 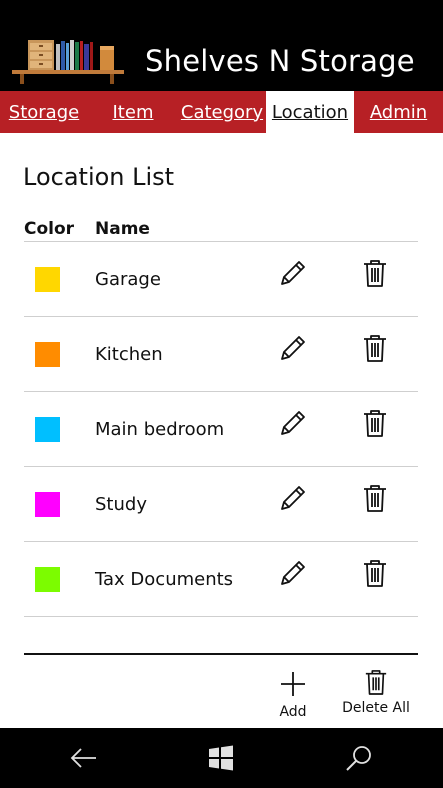 I want to click on app-header: Shelves N Storage, so click(x=221, y=45).